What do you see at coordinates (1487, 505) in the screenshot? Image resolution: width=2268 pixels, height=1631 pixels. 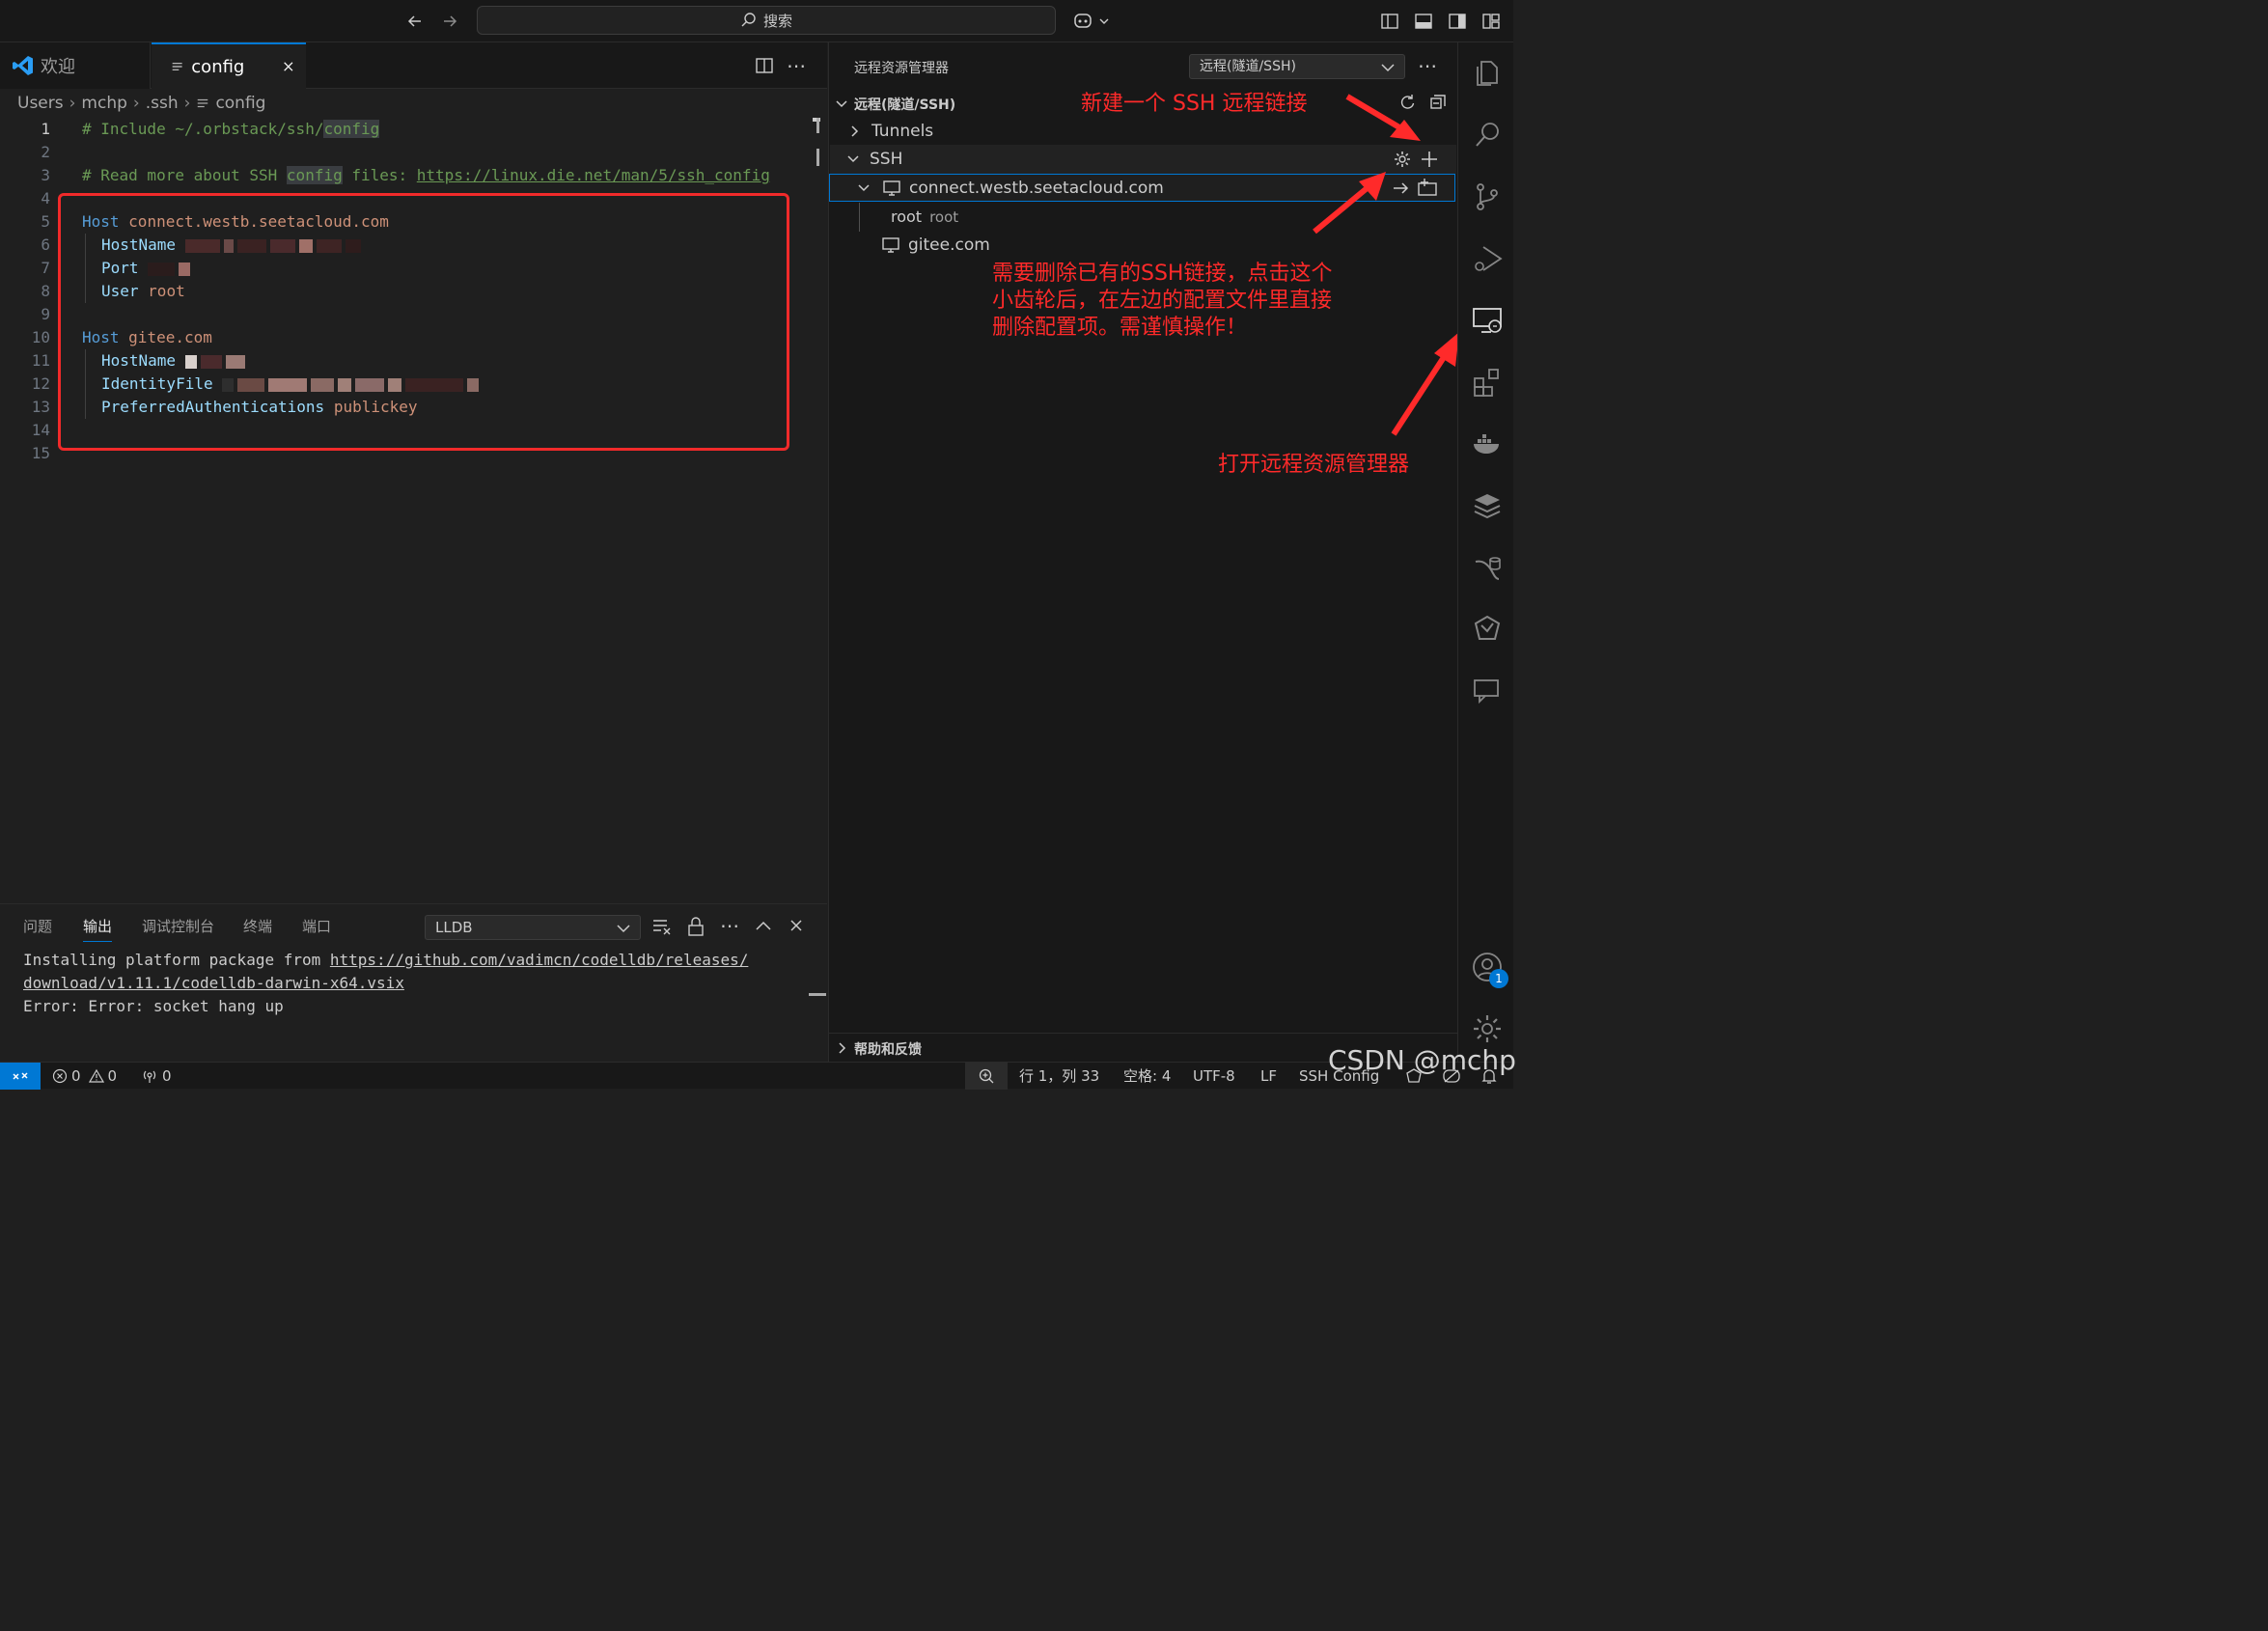 I see `database-icon` at bounding box center [1487, 505].